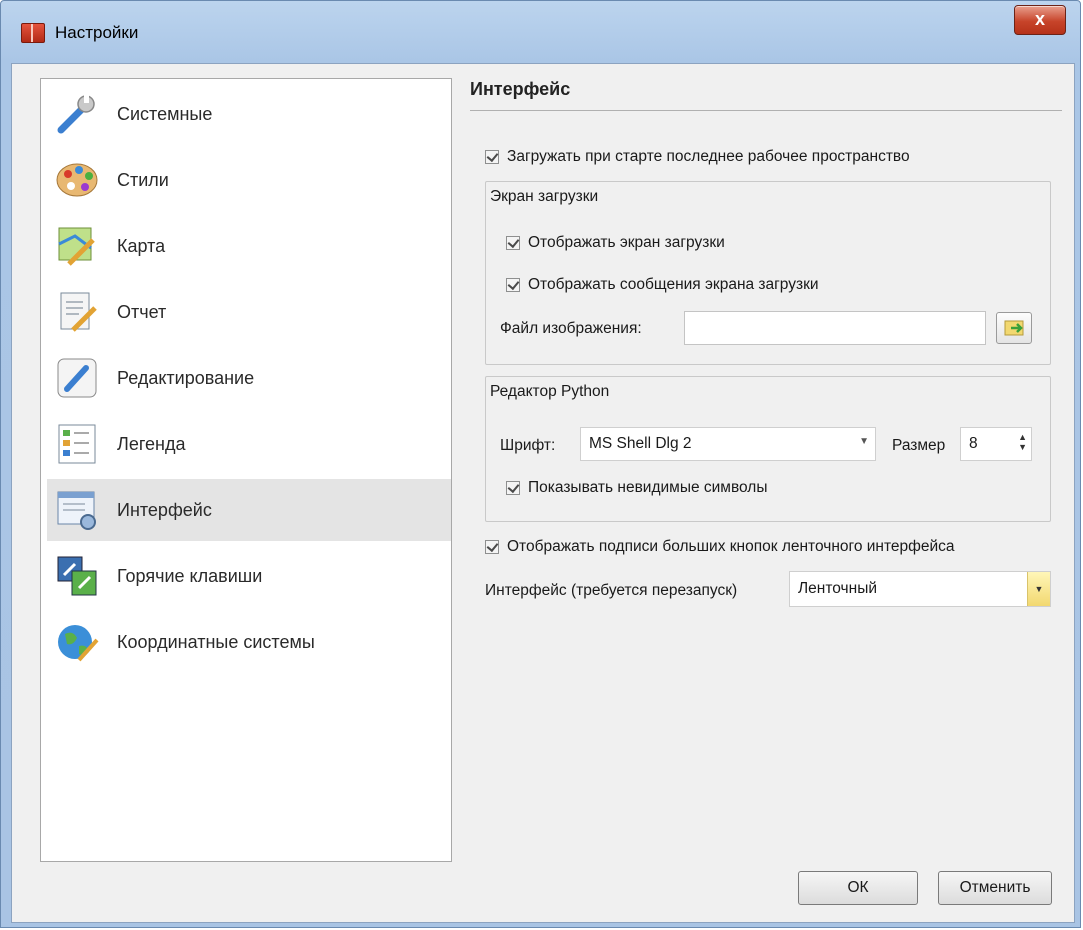 The height and width of the screenshot is (930, 1083). Describe the element at coordinates (1022, 442) in the screenshot. I see `spin-arrows-icon: ▲ ▼` at that location.